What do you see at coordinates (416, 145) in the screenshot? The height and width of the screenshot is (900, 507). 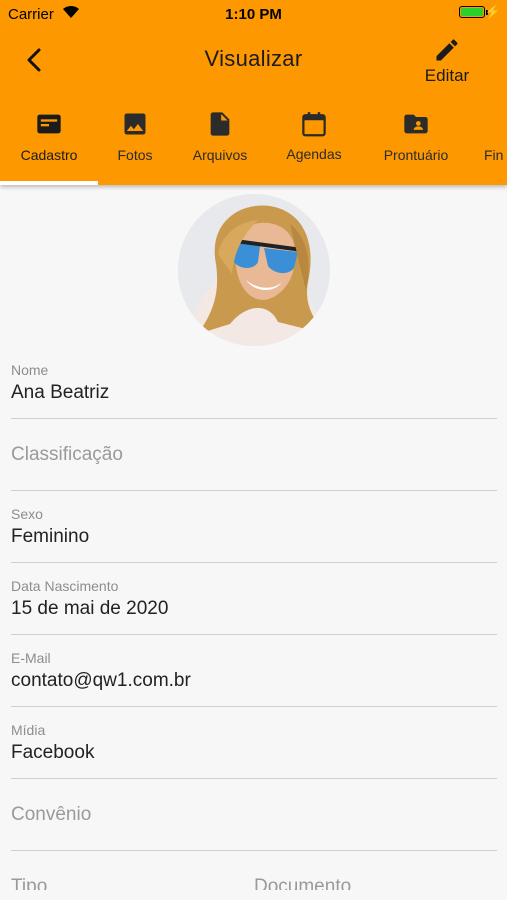 I see `tab-prontuario: Prontuário` at bounding box center [416, 145].